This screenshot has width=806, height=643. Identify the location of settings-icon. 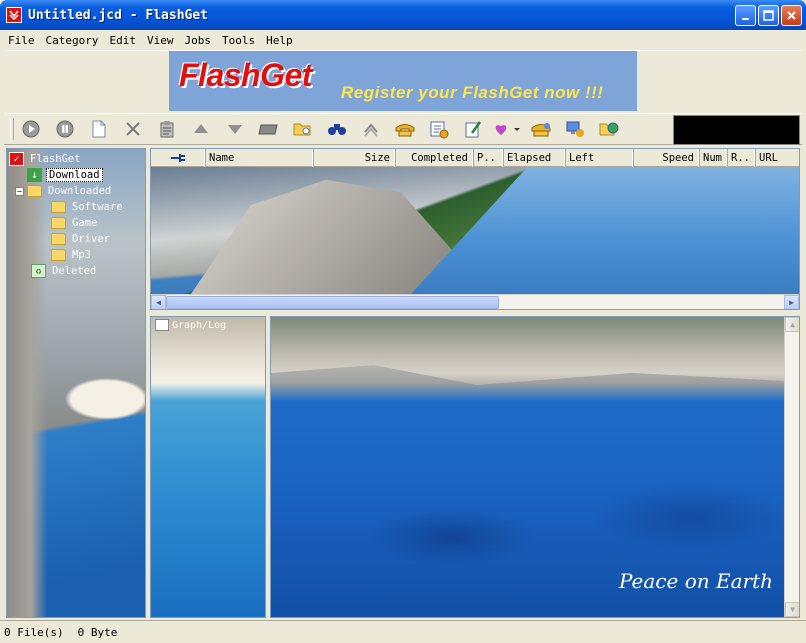
(439, 130).